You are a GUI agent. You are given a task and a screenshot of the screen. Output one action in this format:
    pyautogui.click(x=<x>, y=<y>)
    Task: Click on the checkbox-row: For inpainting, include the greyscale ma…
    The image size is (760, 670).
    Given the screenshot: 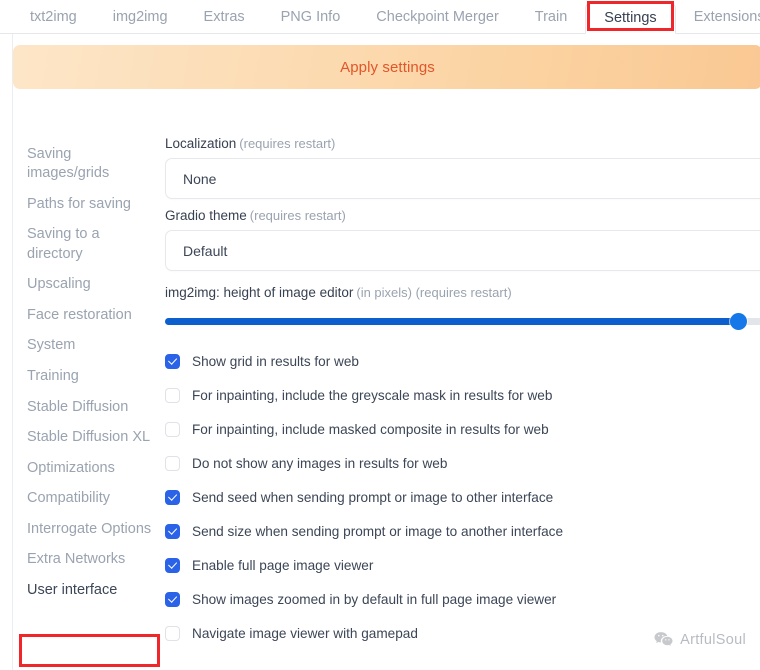 What is the action you would take?
    pyautogui.click(x=462, y=396)
    